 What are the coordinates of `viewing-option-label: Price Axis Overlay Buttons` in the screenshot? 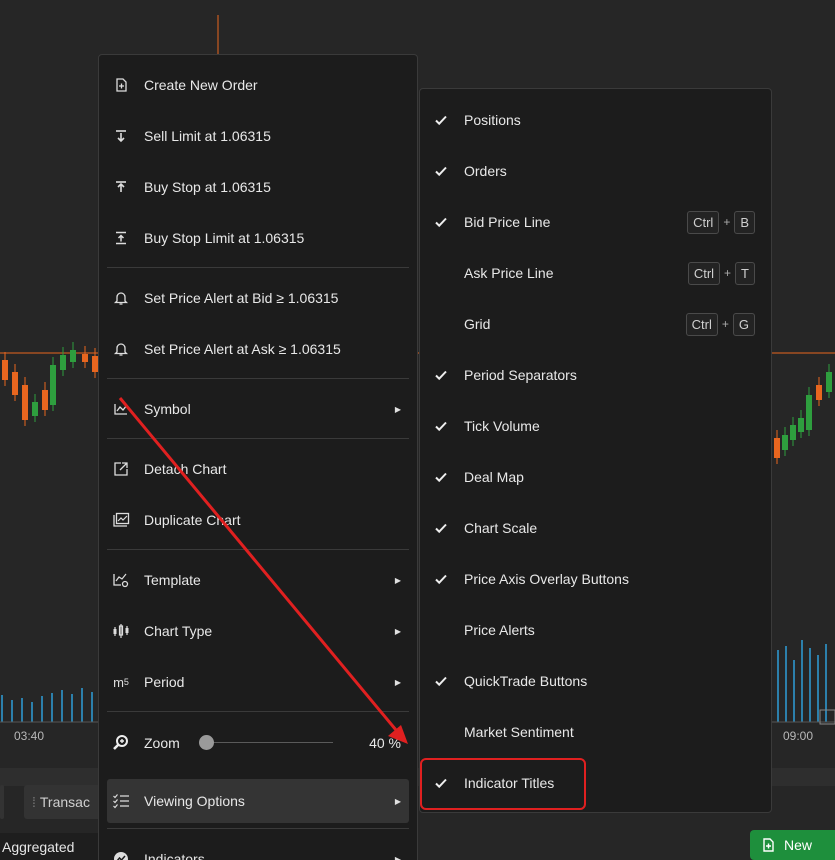 It's located at (546, 579).